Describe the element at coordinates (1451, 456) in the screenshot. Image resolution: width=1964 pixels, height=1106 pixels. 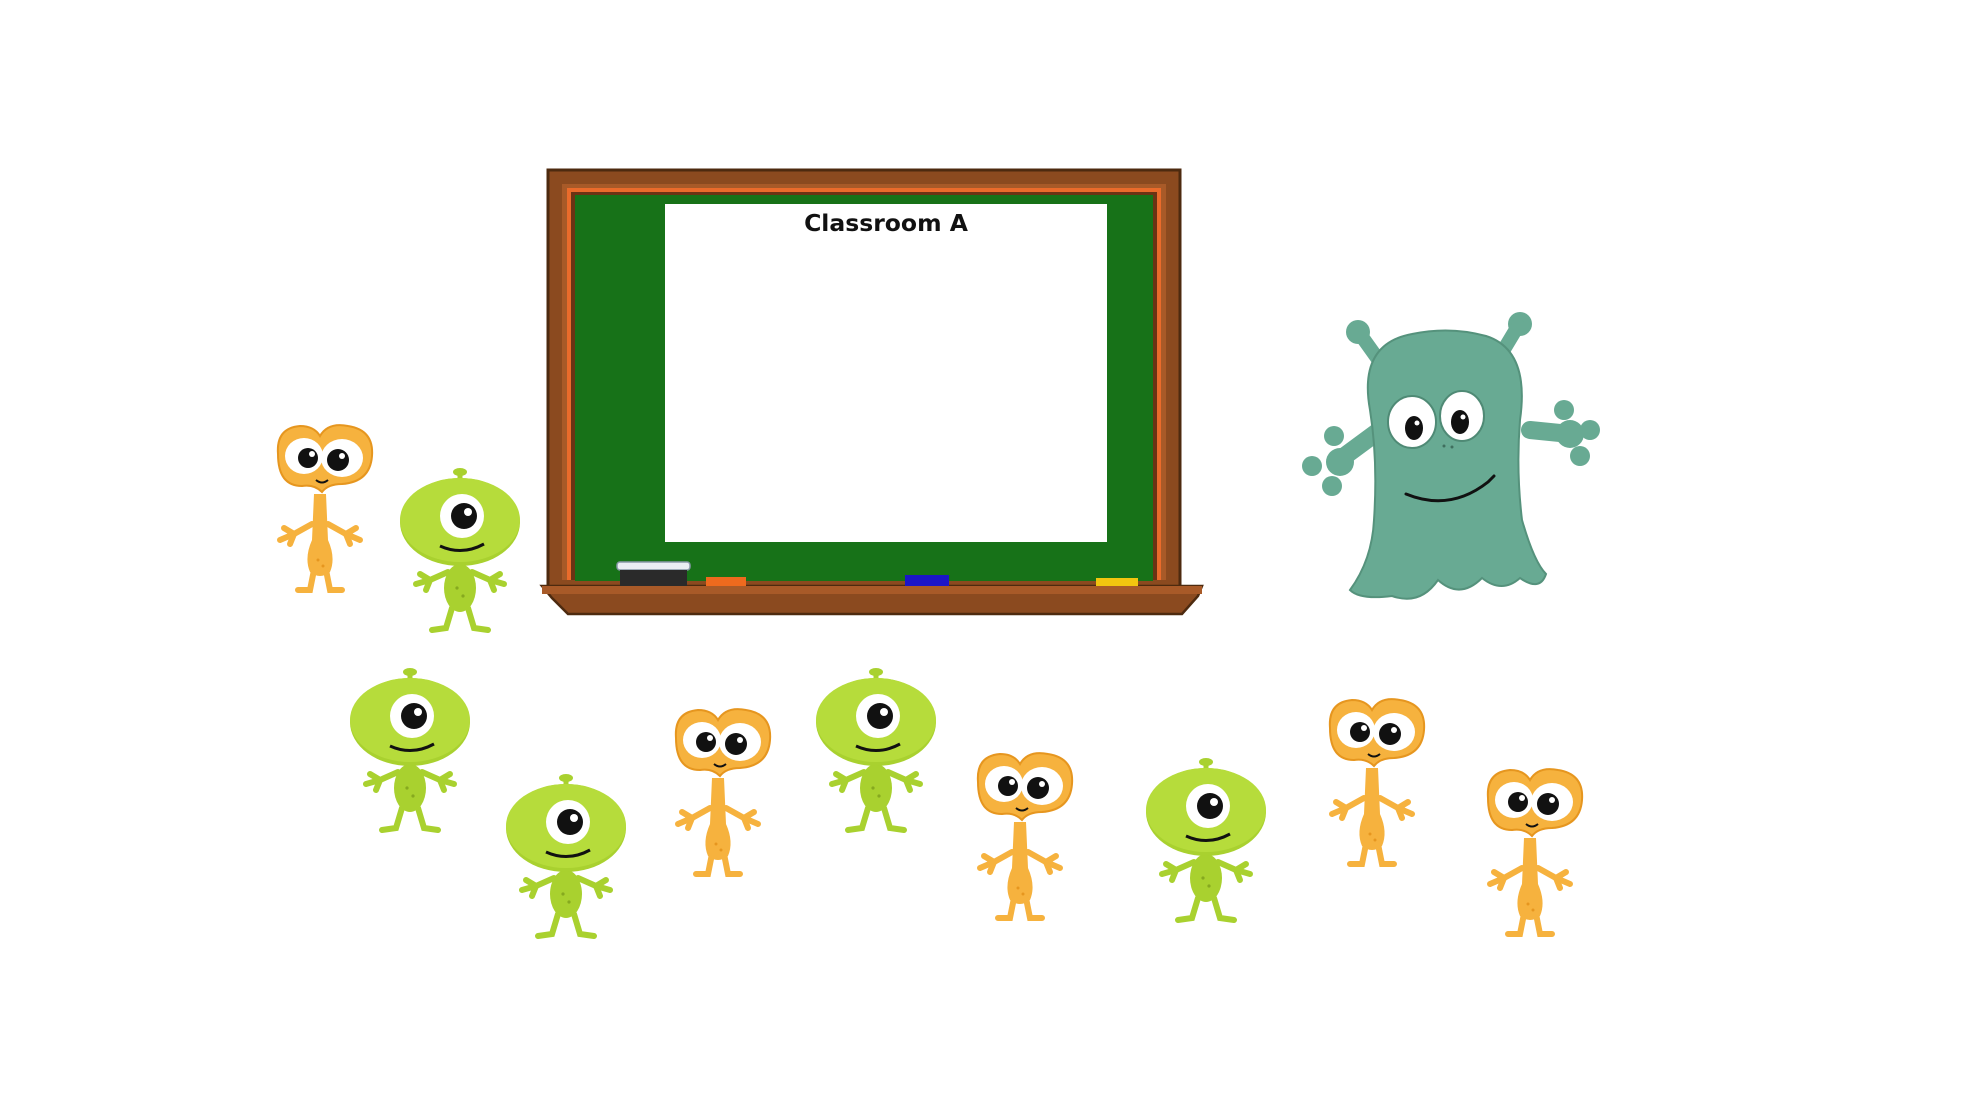
I see `teal-monster-icon` at that location.